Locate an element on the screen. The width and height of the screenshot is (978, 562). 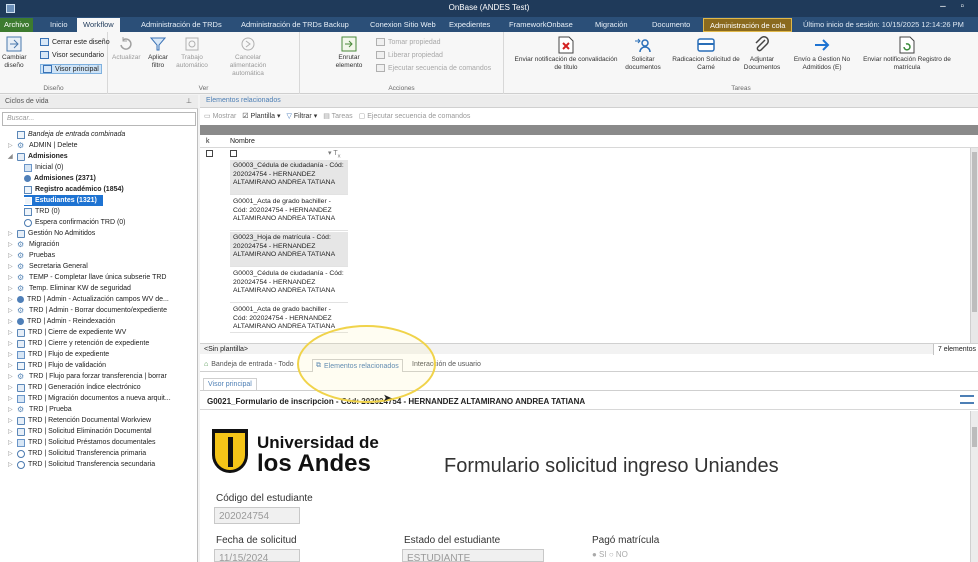
tab-conexion: Conexion Sitio Web is located at coordinates (403, 24).